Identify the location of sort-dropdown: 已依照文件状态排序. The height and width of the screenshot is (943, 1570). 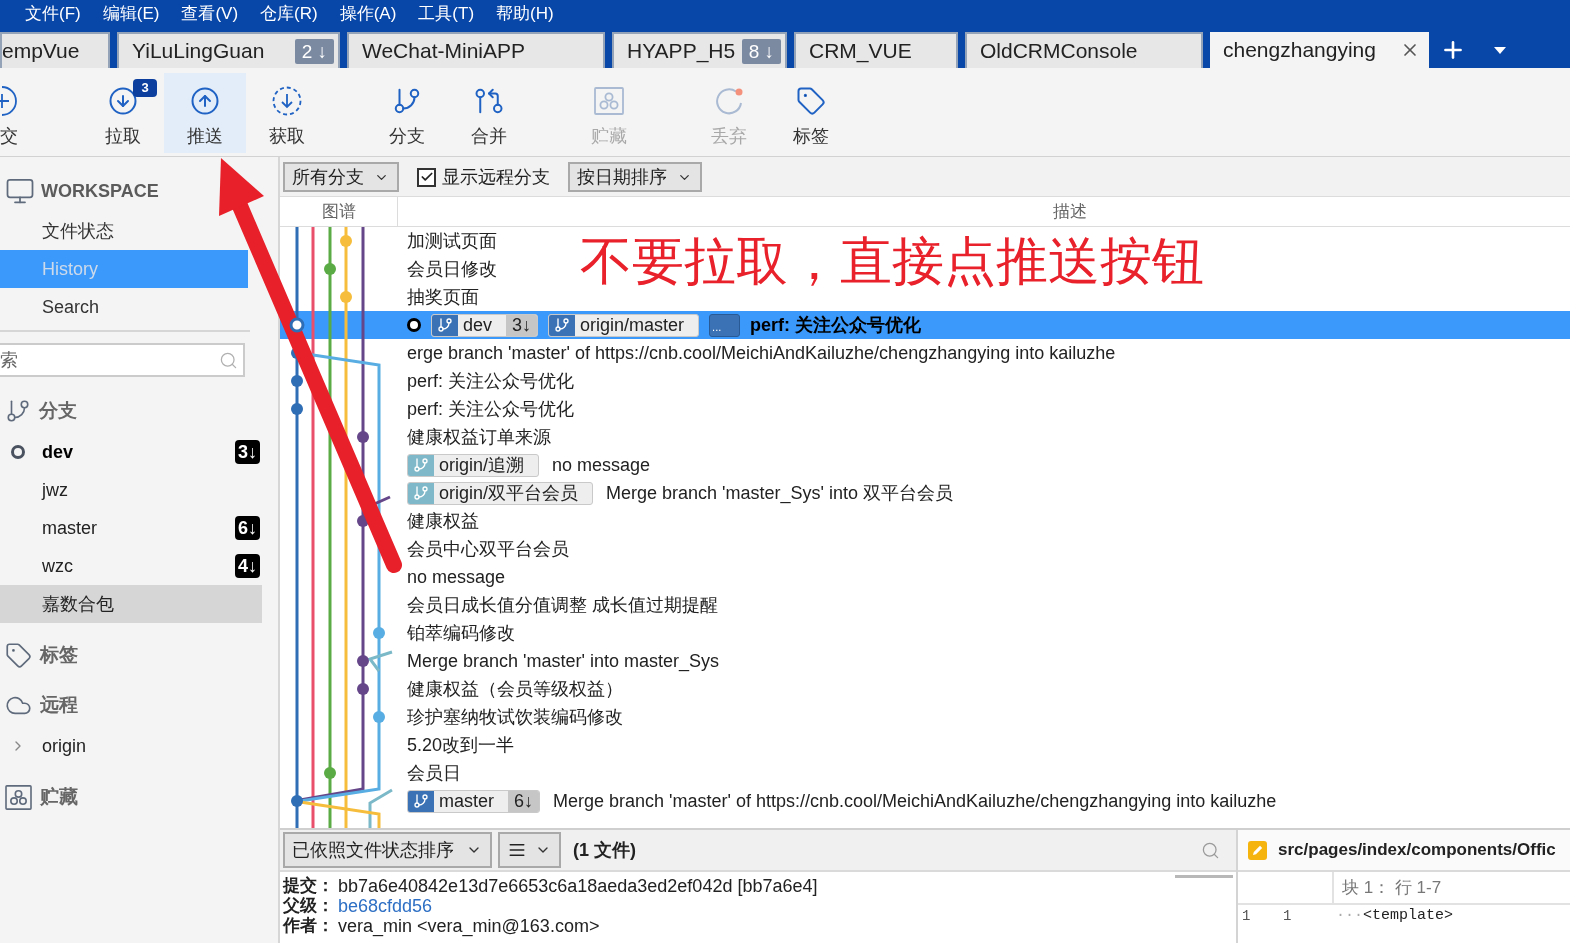
(387, 850).